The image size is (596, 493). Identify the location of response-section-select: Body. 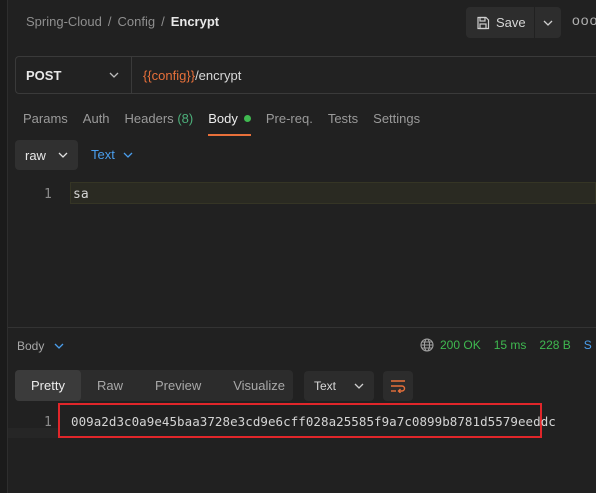
(40, 346).